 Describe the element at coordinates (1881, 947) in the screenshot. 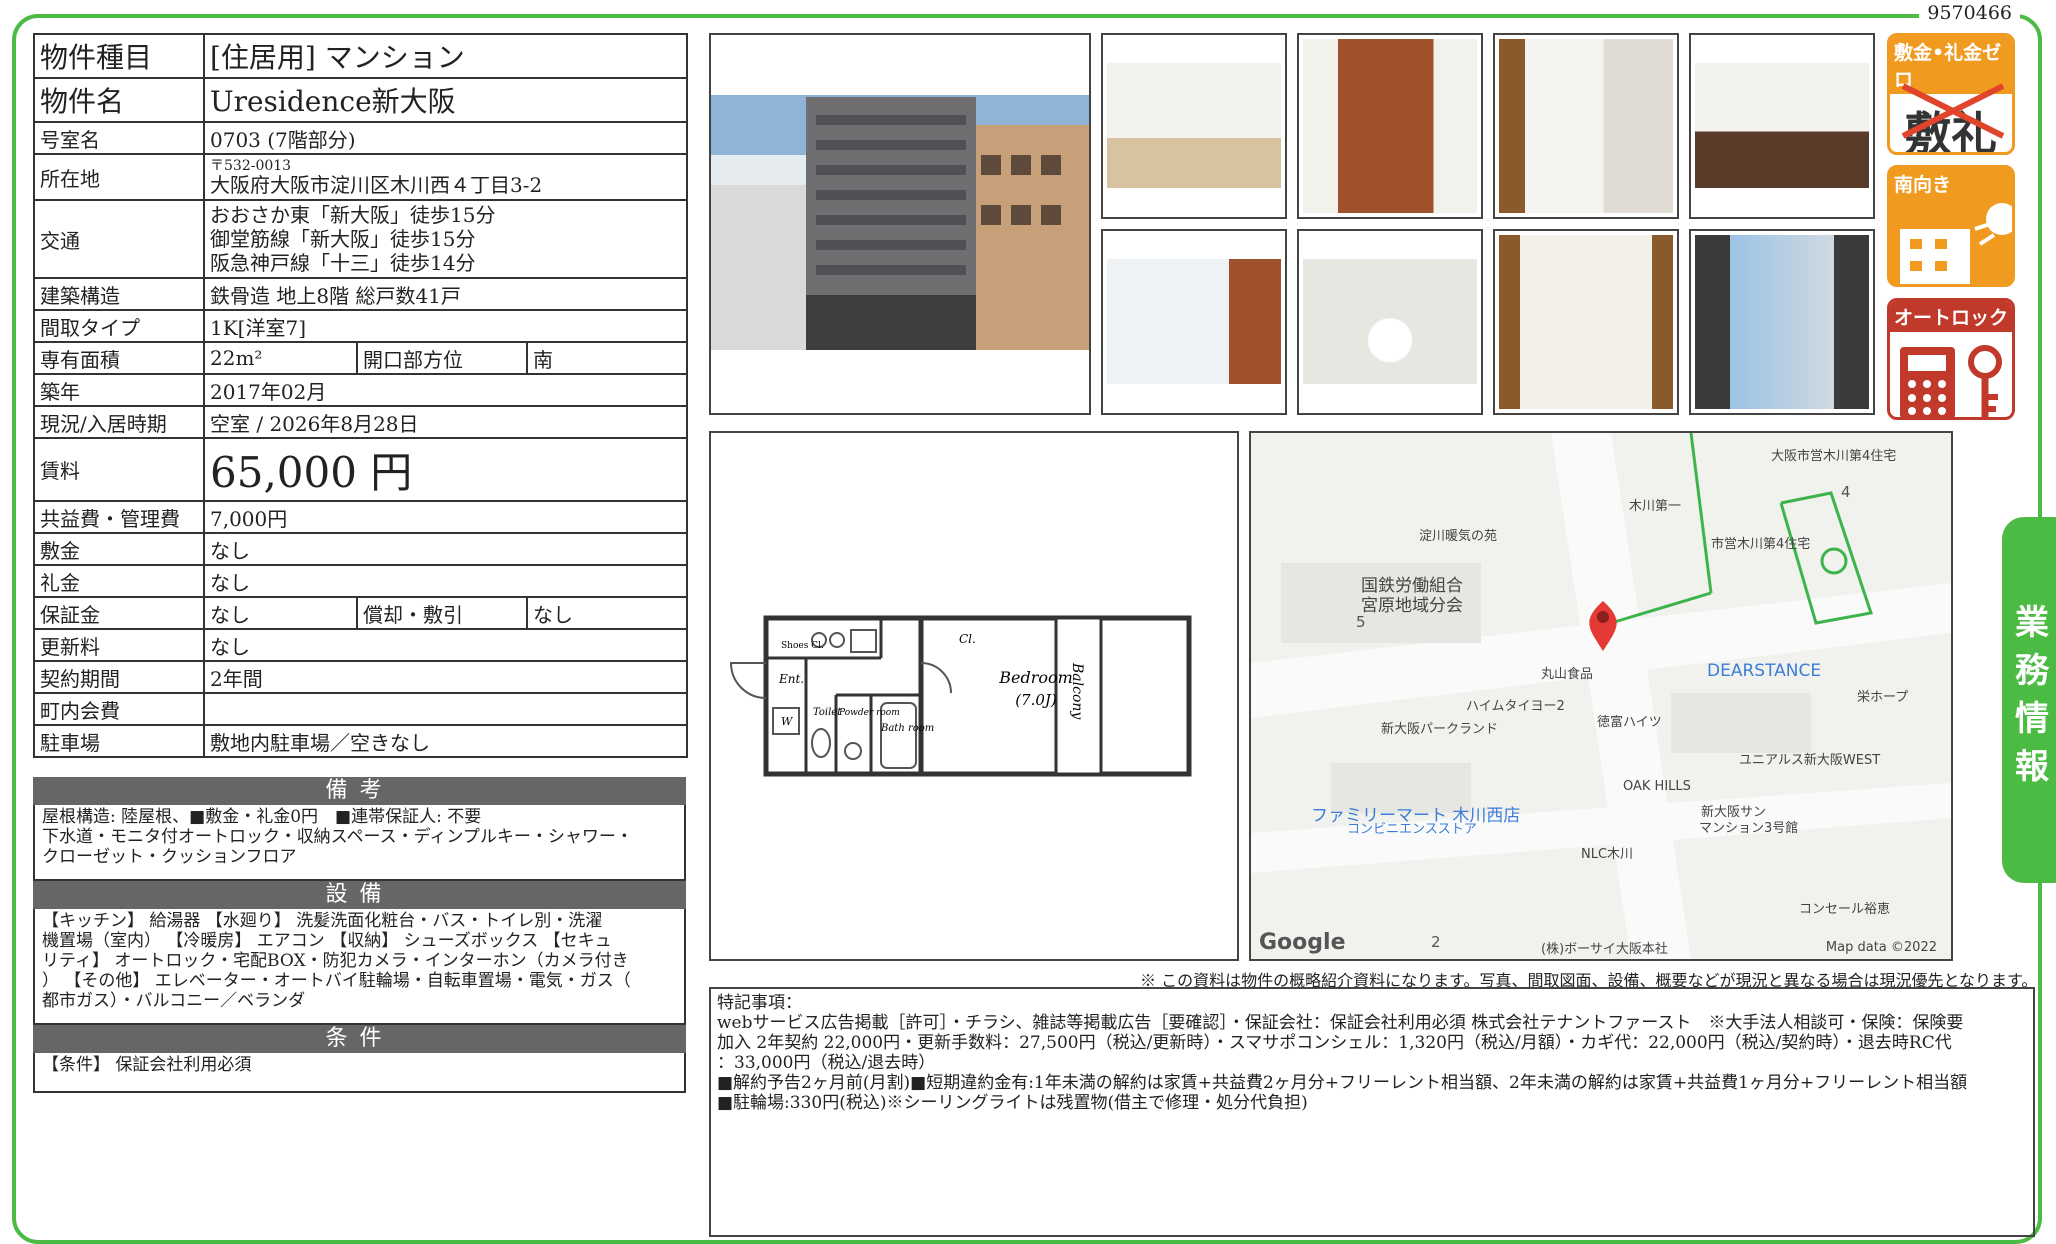

I see `map-credit: Map data ©2022` at that location.